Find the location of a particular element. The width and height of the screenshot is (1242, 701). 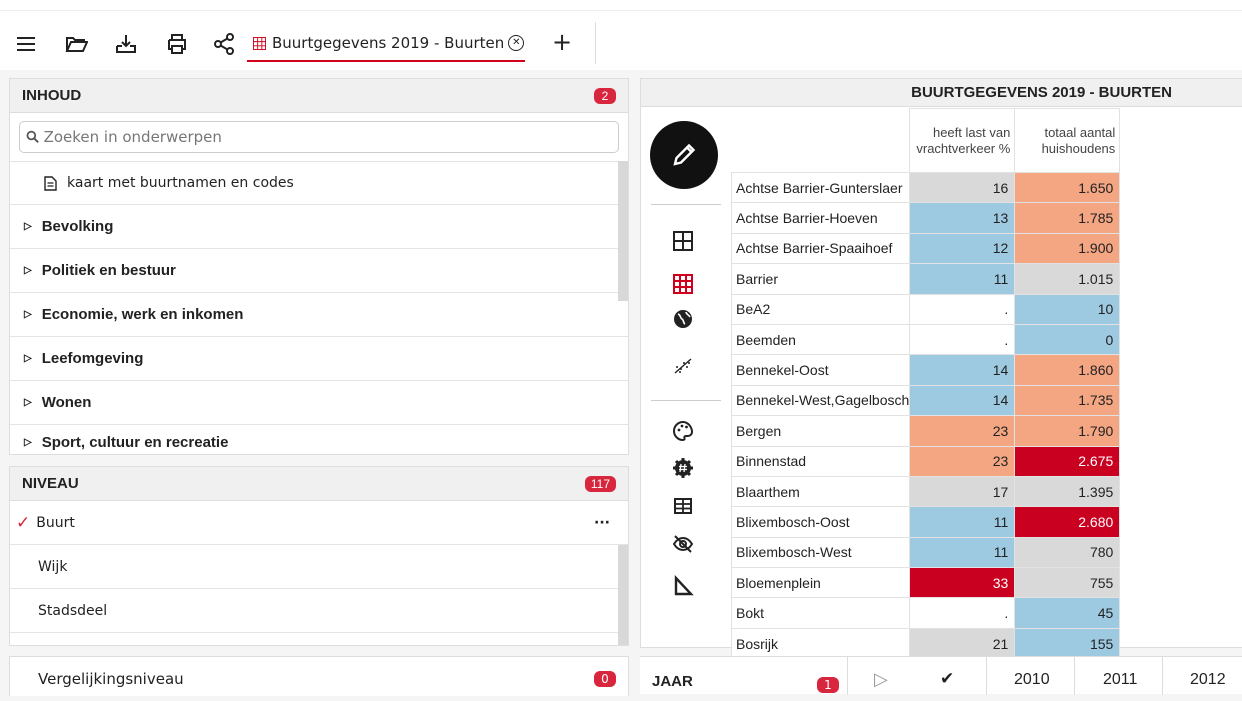

grid-table-icon is located at coordinates (683, 284).